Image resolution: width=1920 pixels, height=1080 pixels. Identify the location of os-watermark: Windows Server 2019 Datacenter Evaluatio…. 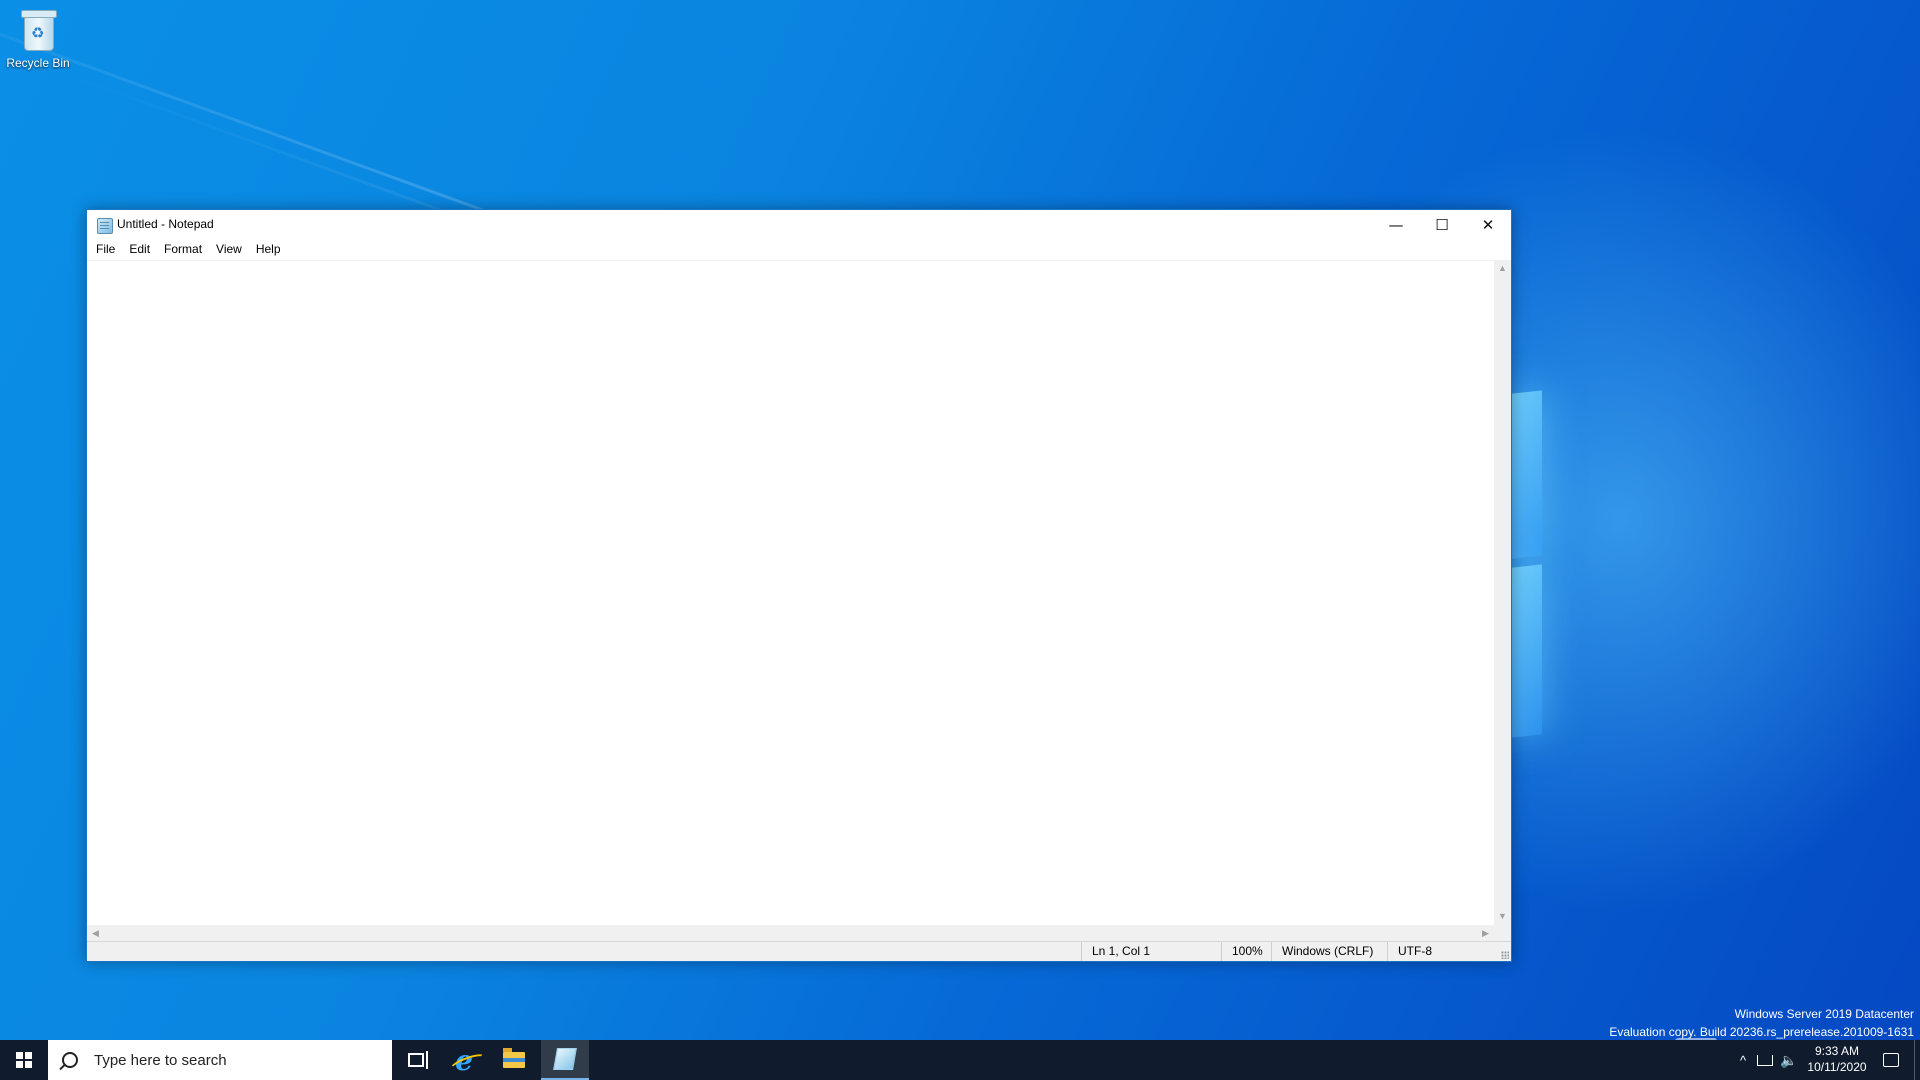
(1761, 1023).